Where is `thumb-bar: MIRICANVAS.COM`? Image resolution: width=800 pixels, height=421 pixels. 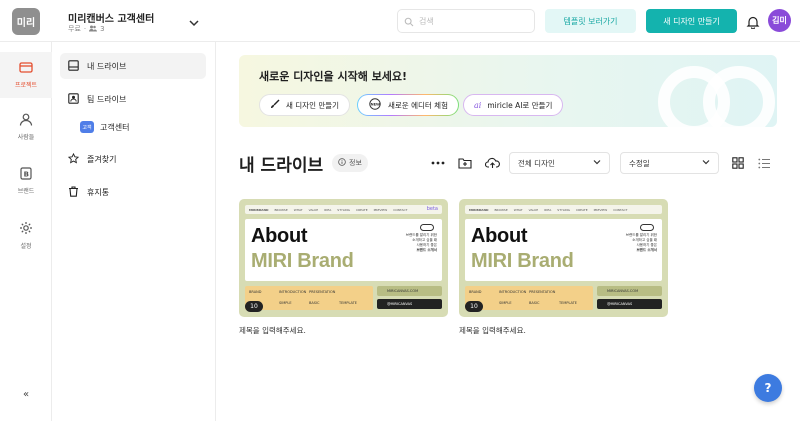 thumb-bar: MIRICANVAS.COM is located at coordinates (409, 291).